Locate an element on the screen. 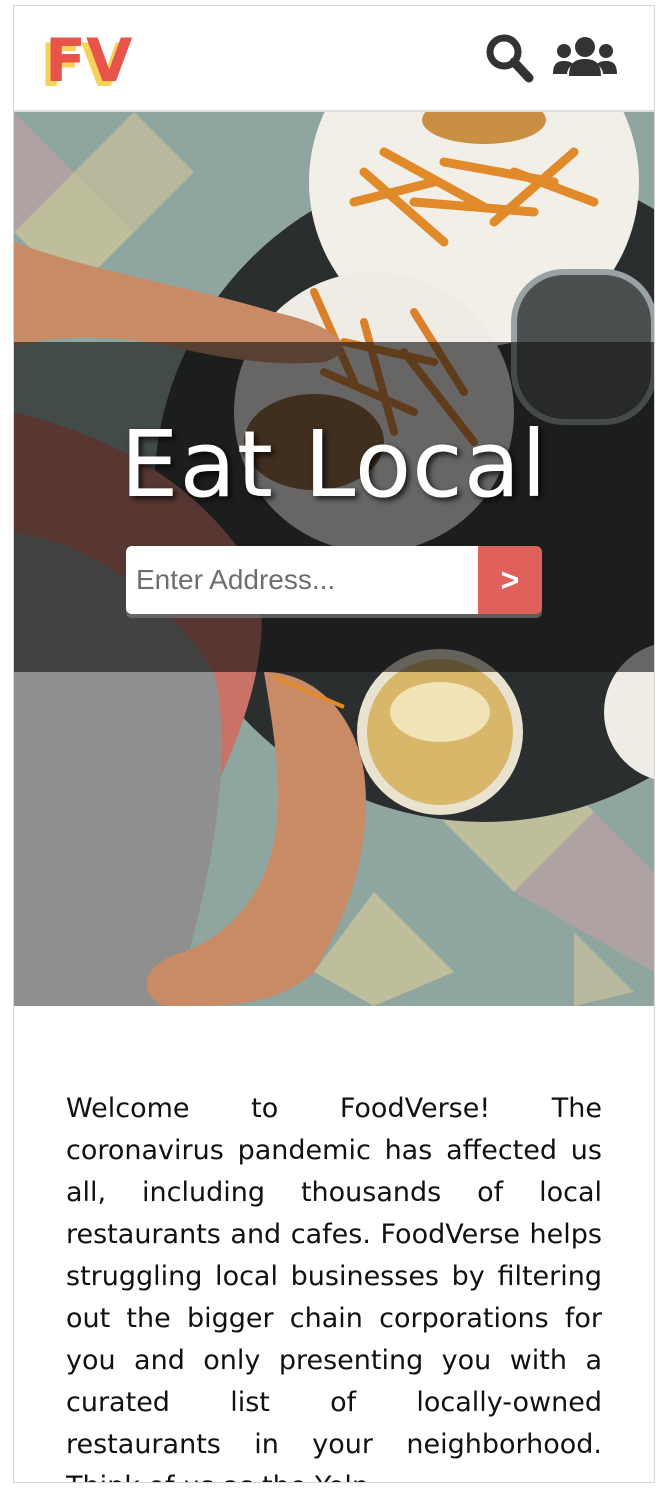  address-form: > is located at coordinates (334, 580).